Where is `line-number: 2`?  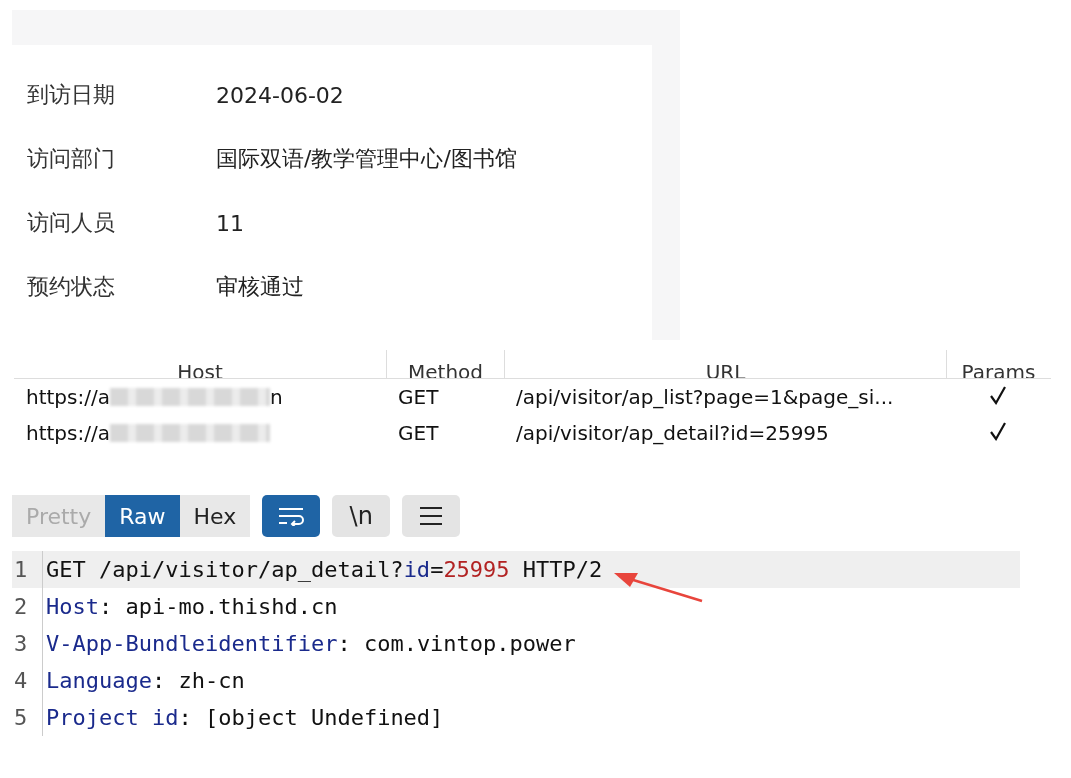 line-number: 2 is located at coordinates (21, 606).